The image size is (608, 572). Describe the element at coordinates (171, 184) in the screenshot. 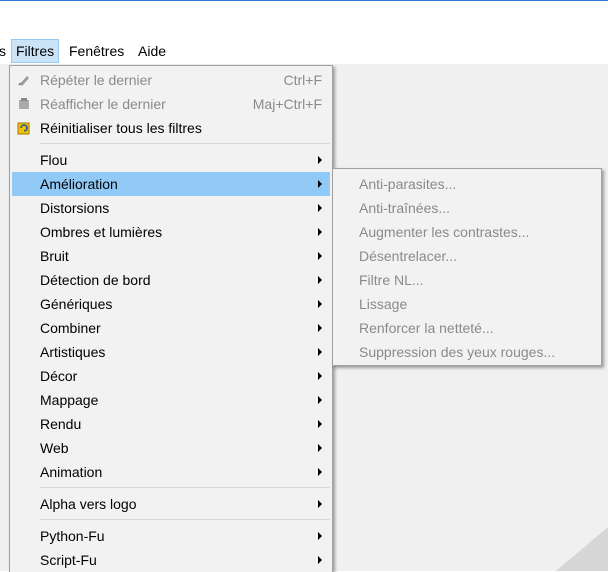

I see `menu-item-enhance: Amélioration` at that location.